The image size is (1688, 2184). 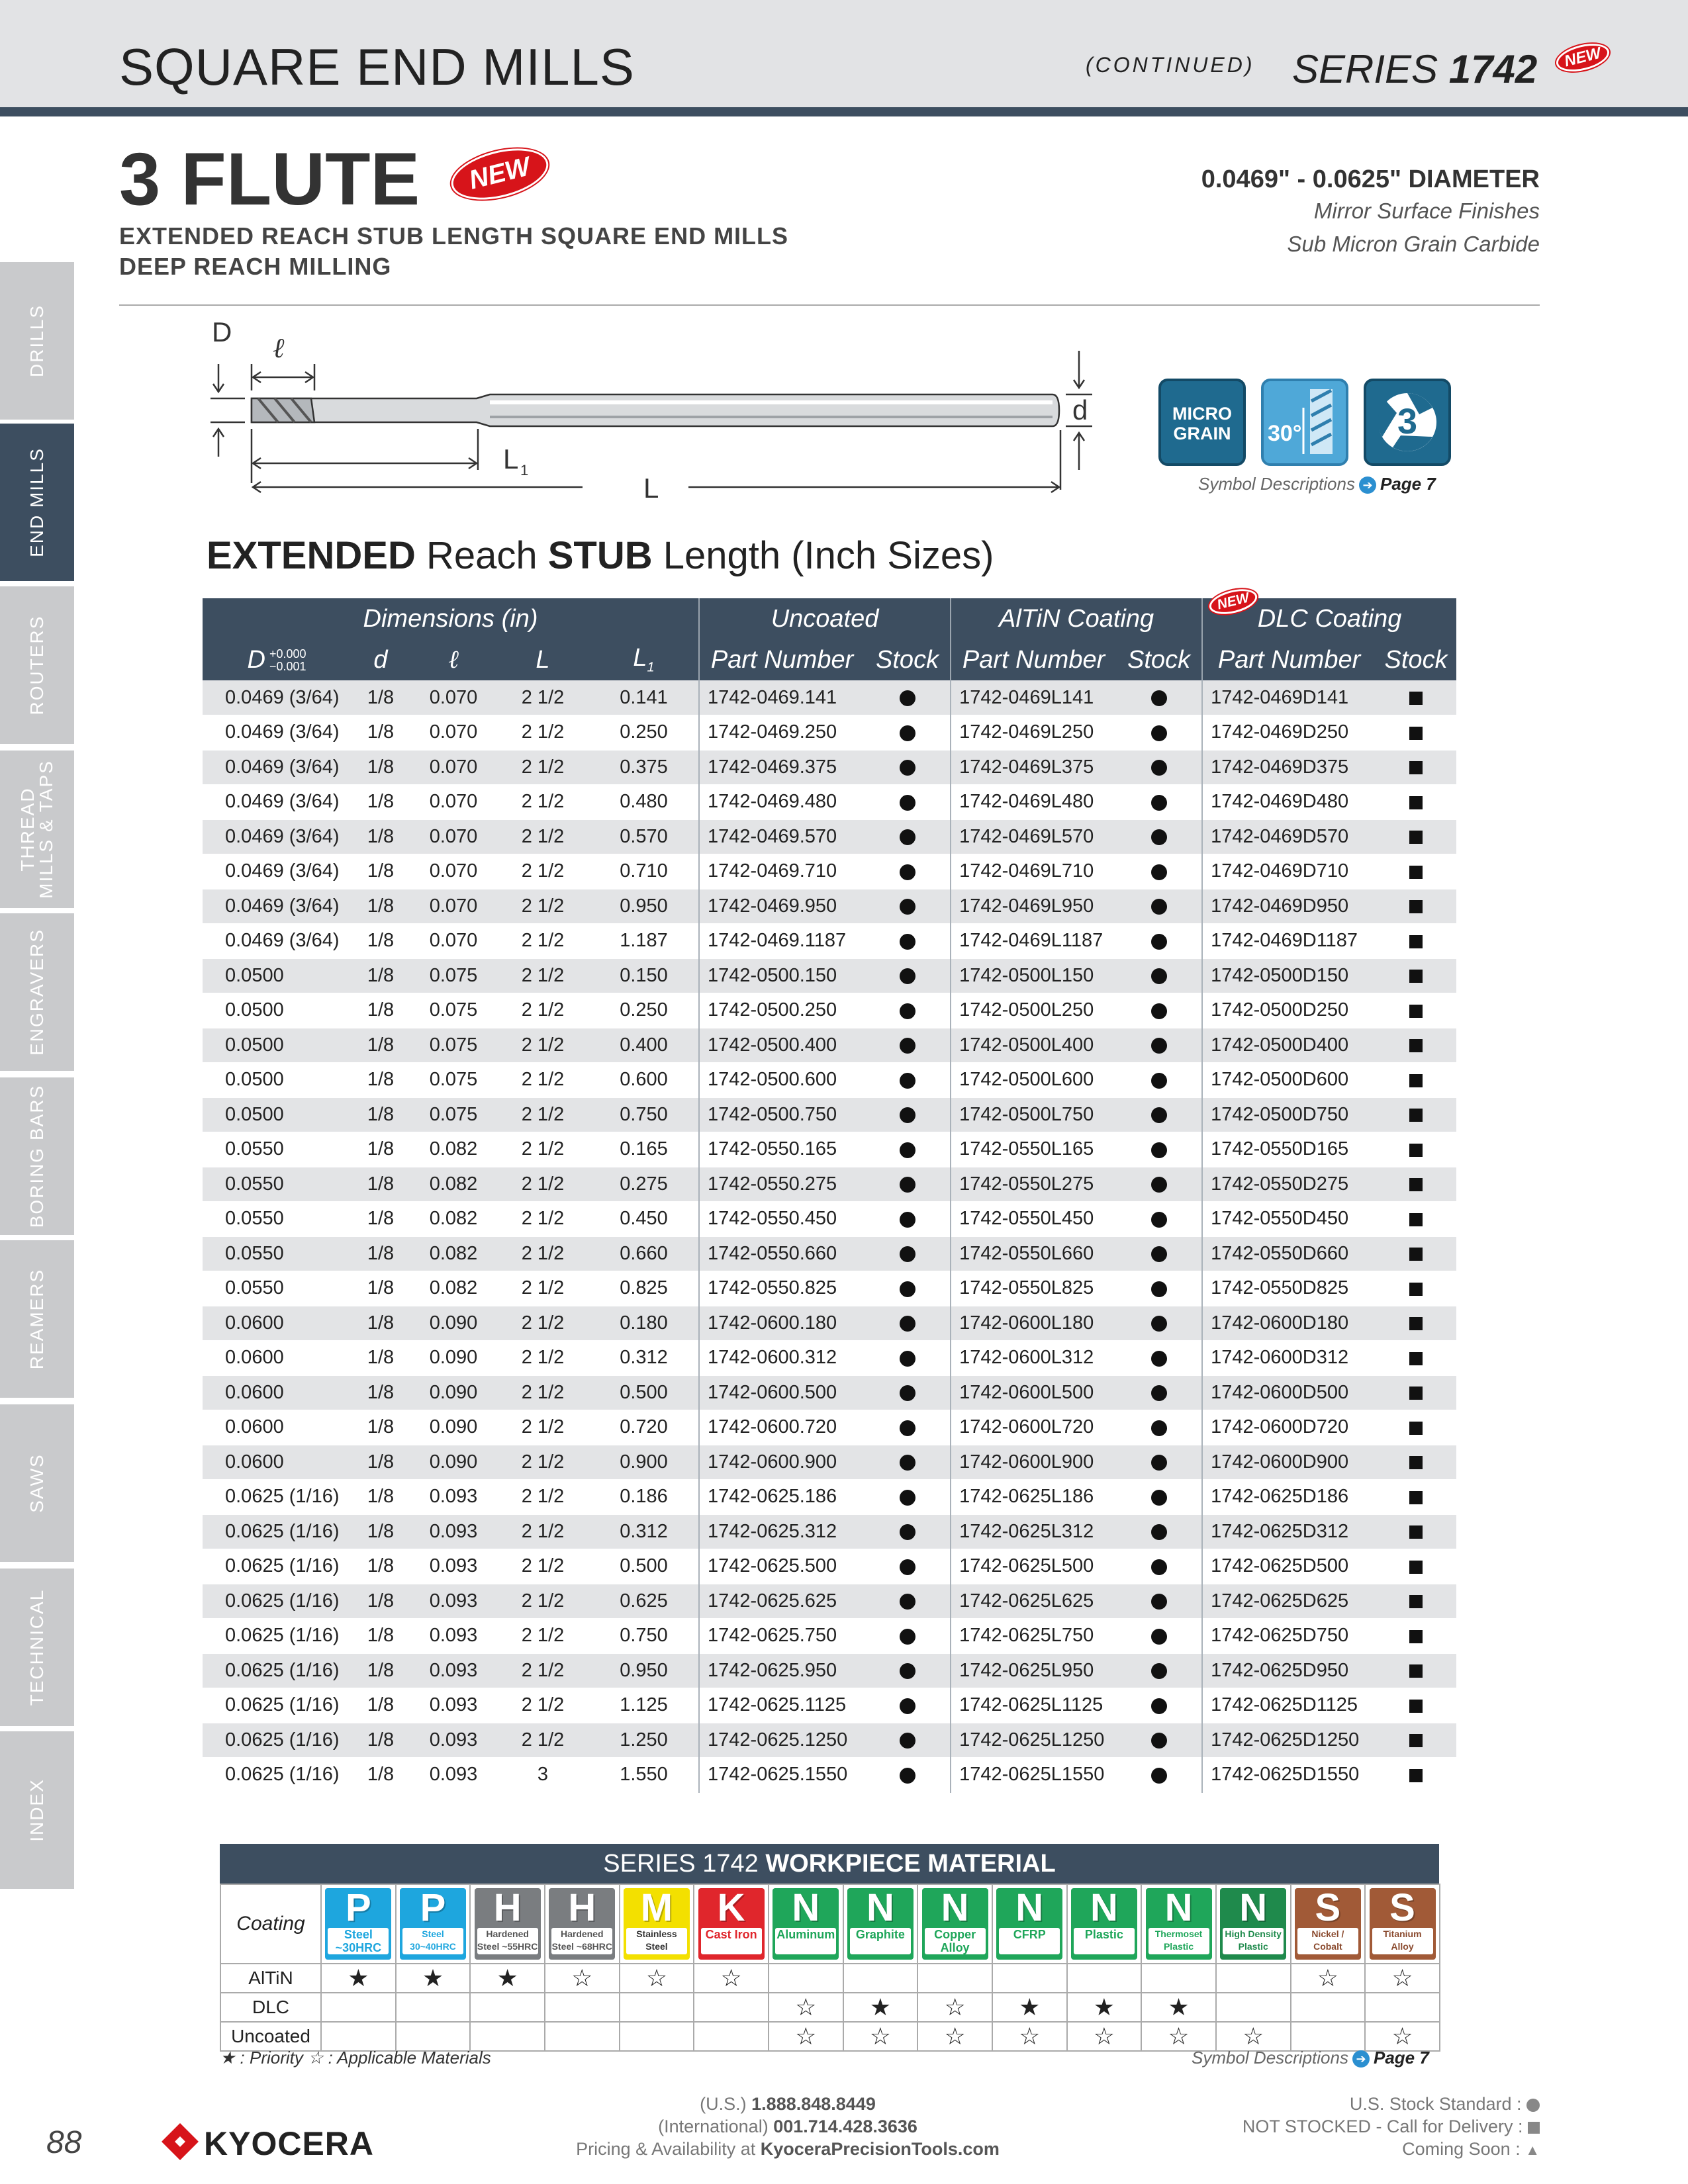 What do you see at coordinates (453, 659) in the screenshot?
I see `col-l: ℓ` at bounding box center [453, 659].